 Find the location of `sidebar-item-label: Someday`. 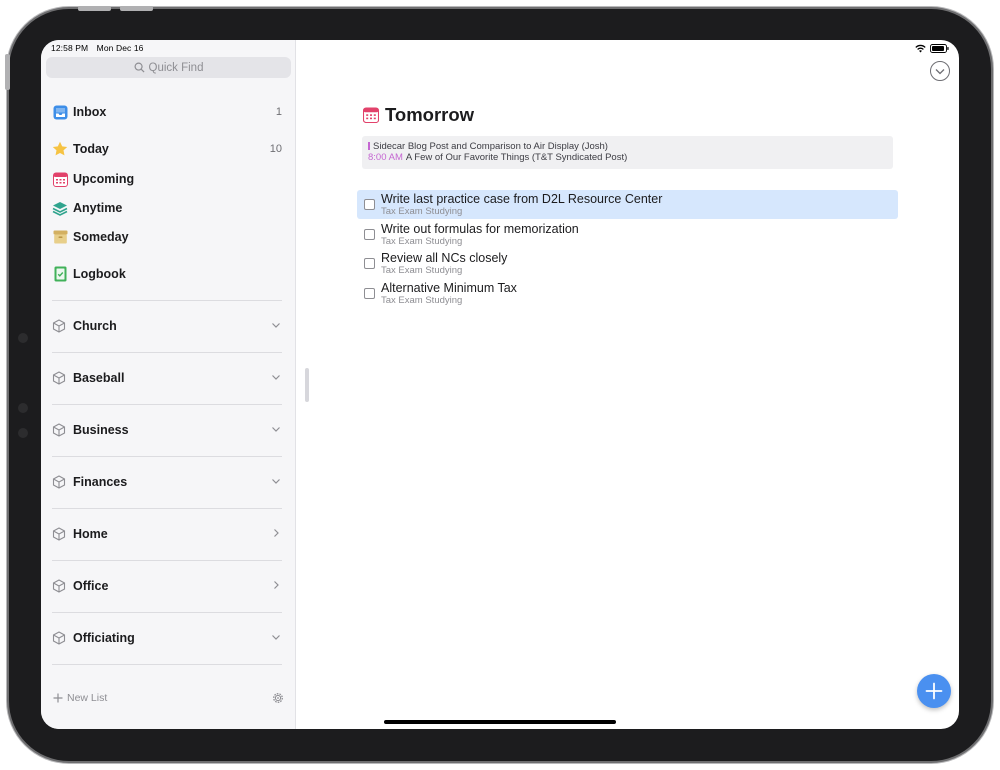

sidebar-item-label: Someday is located at coordinates (101, 237).